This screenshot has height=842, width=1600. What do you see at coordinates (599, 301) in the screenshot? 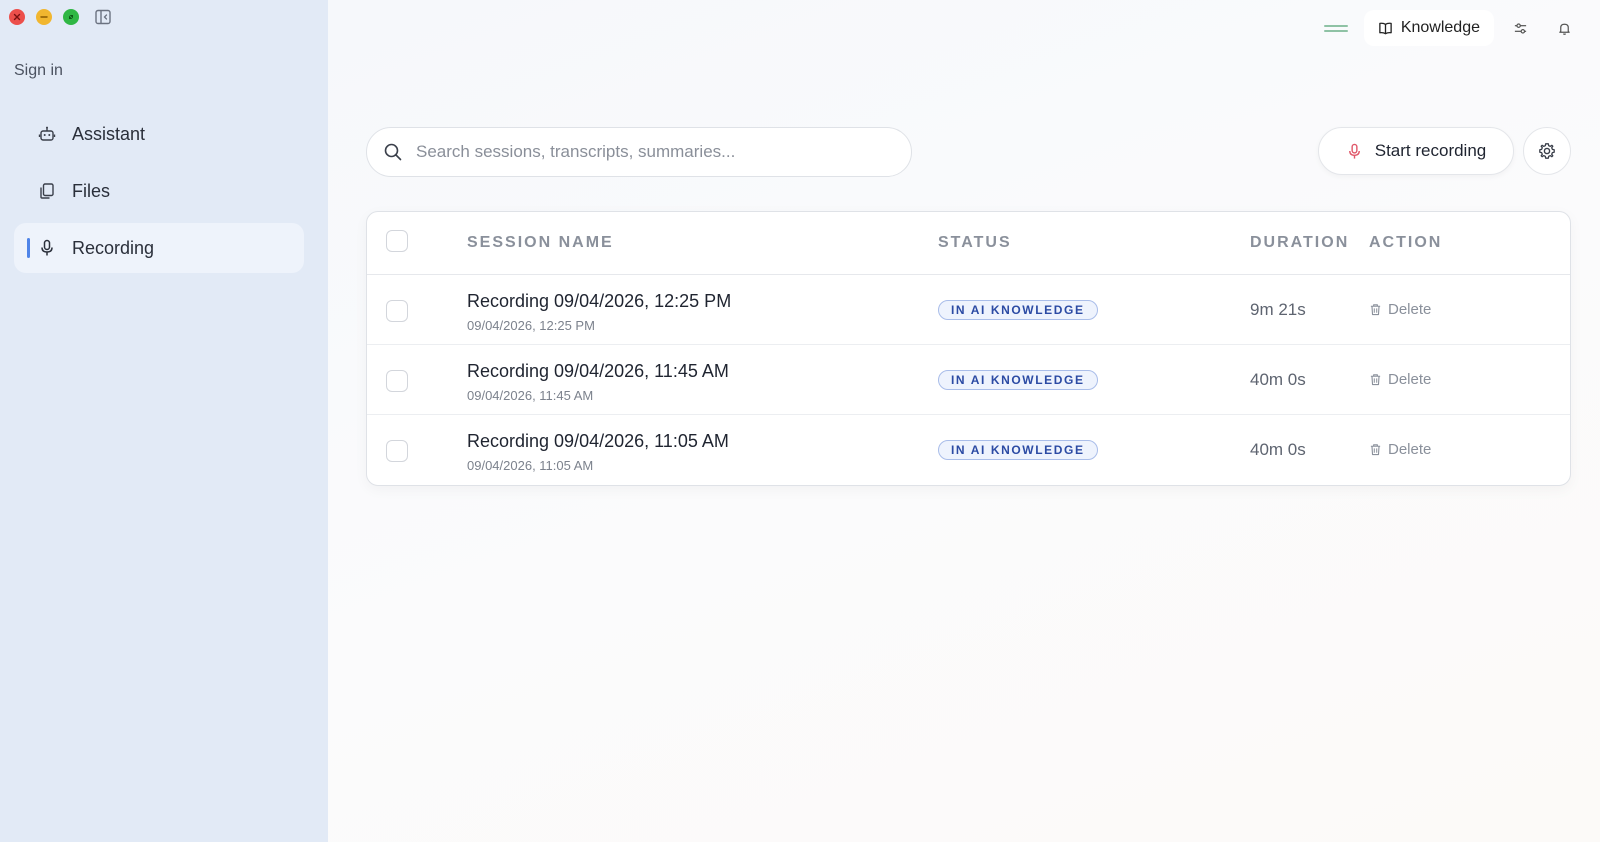
I see `session-name: Recording 09/04/2026, 12:25 PM` at bounding box center [599, 301].